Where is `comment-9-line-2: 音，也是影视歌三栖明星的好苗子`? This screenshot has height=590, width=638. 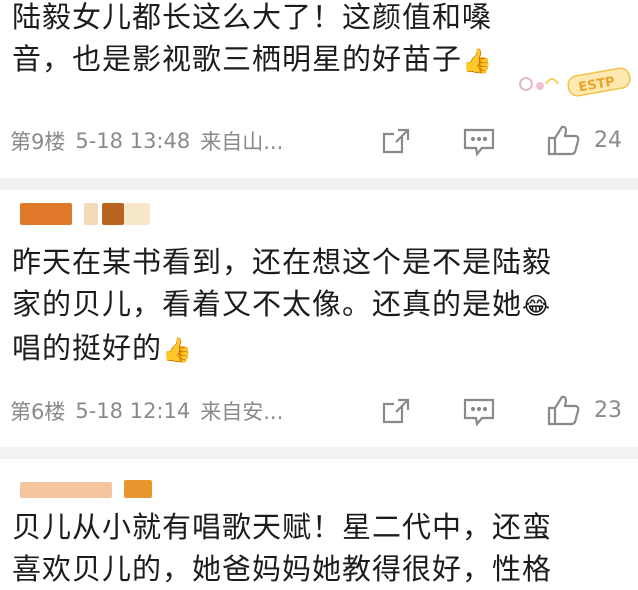 comment-9-line-2: 音，也是影视歌三栖明星的好苗子 is located at coordinates (237, 59).